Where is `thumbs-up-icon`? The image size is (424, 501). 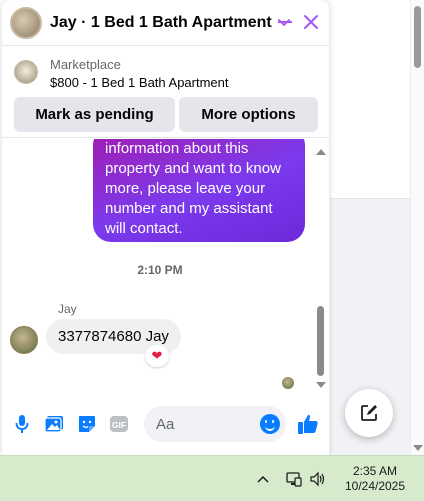
thumbs-up-icon is located at coordinates (308, 424).